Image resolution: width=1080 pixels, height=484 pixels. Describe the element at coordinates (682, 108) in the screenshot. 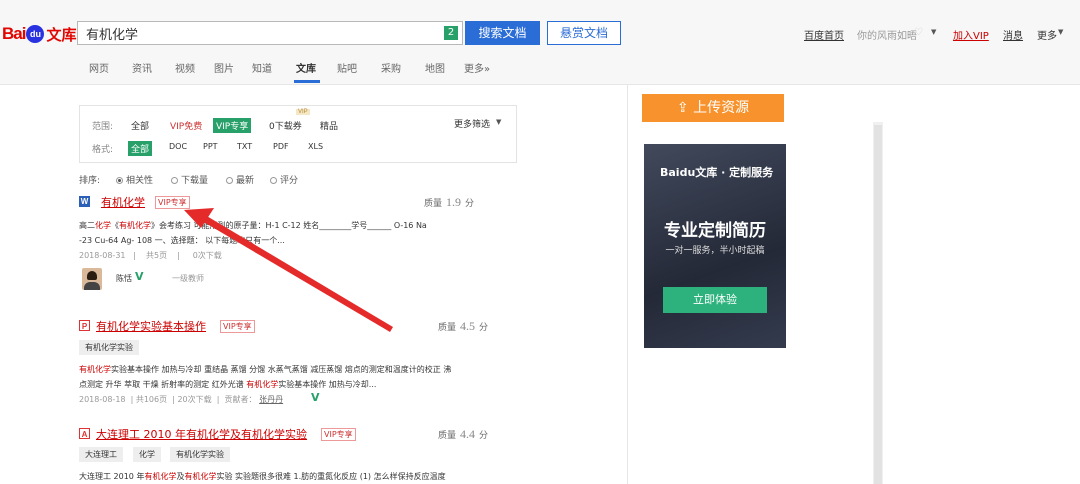

I see `upload-arrow-icon: ⇪` at that location.